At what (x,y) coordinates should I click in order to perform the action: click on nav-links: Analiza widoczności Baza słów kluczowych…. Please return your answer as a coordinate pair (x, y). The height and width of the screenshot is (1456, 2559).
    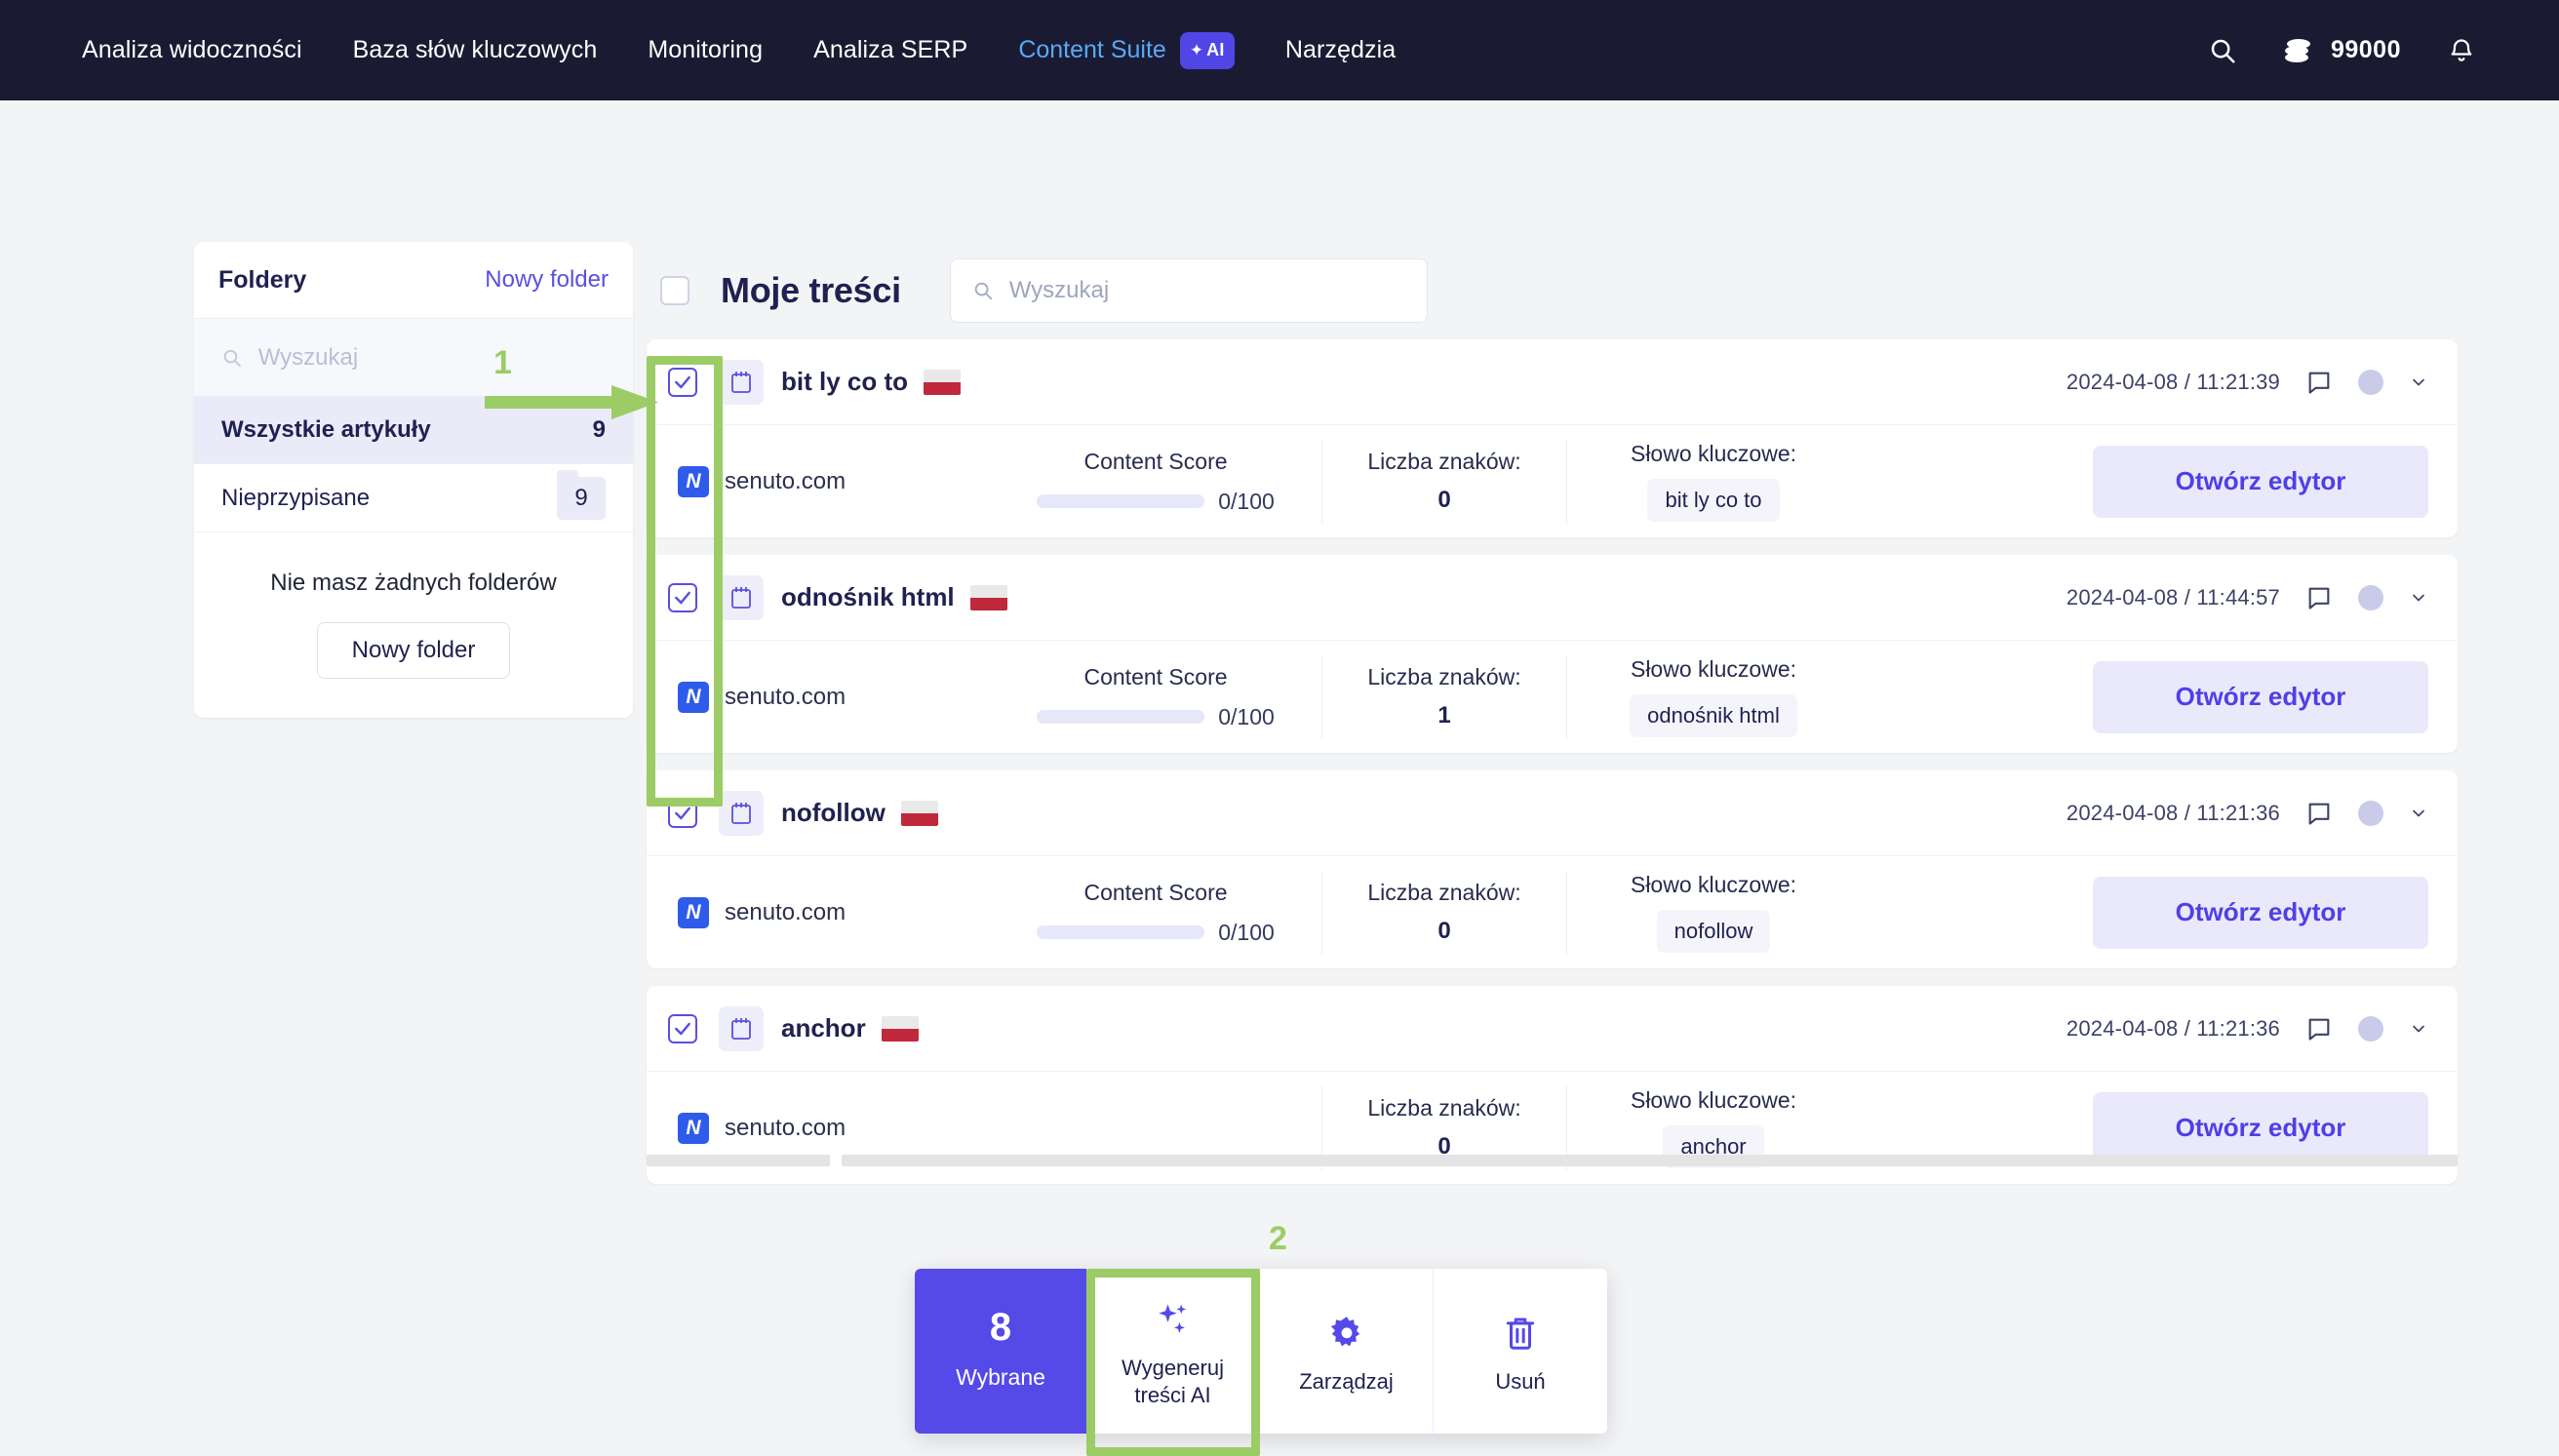
    Looking at the image, I should click on (739, 50).